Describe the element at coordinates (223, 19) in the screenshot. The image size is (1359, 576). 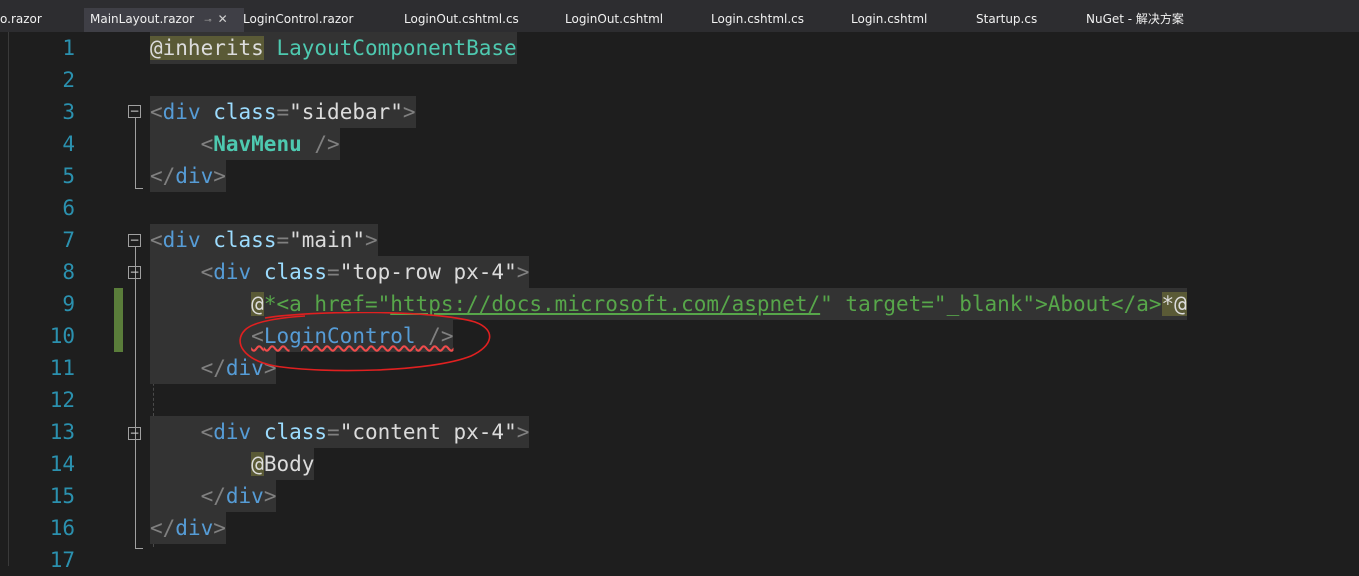
I see `close-icon: ✕` at that location.